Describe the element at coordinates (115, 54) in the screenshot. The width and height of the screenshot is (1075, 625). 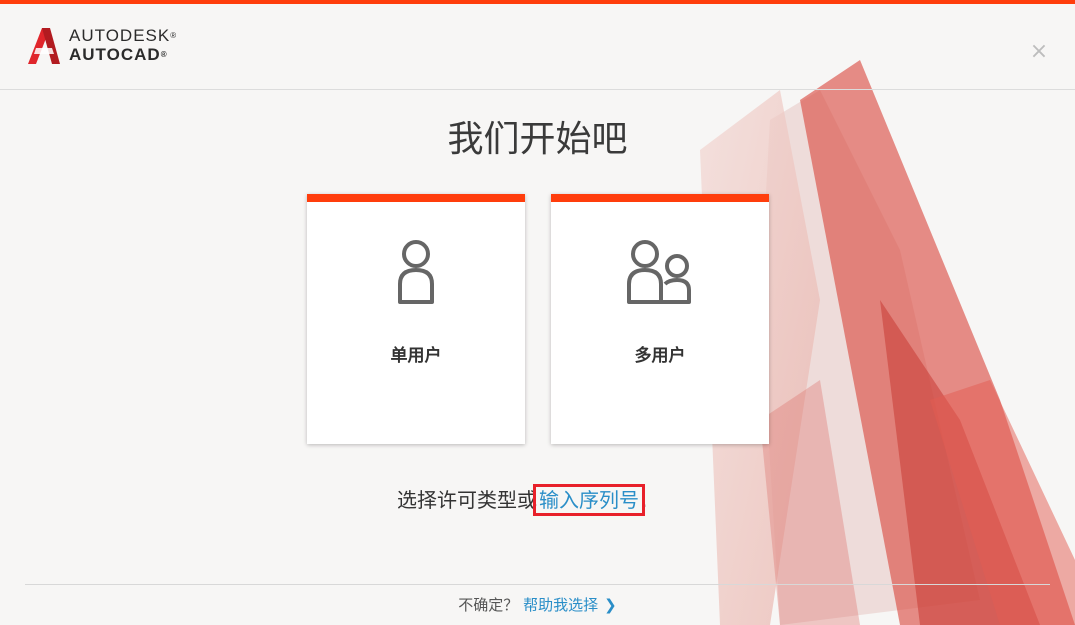
I see `brand-line2: AUTOCAD` at that location.